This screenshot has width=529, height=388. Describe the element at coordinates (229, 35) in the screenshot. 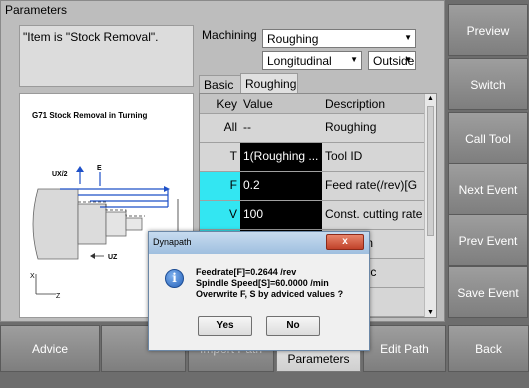

I see `machining-label: Machining` at that location.